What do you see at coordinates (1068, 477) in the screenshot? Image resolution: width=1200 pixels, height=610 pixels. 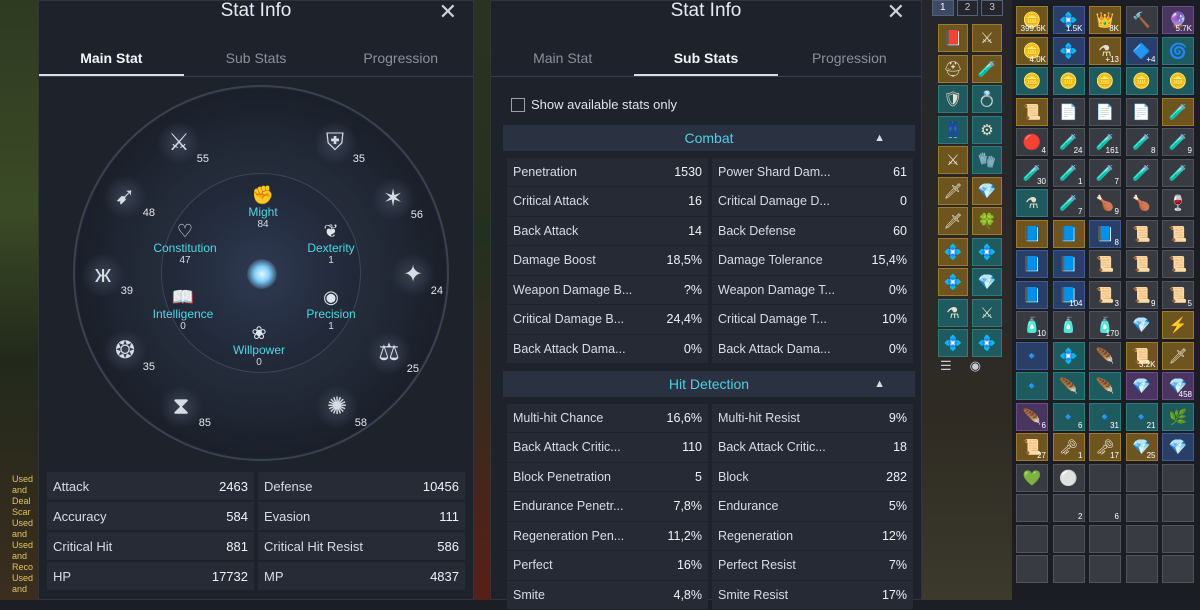 I see `inventory-slot: ⚪` at bounding box center [1068, 477].